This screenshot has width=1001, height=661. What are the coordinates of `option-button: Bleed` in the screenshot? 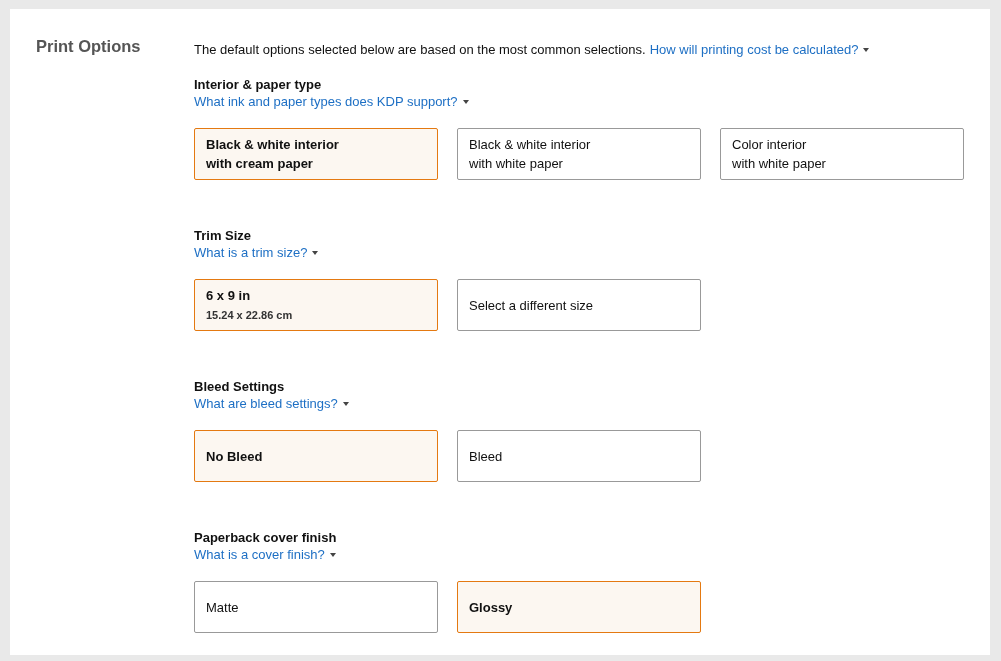 It's located at (579, 456).